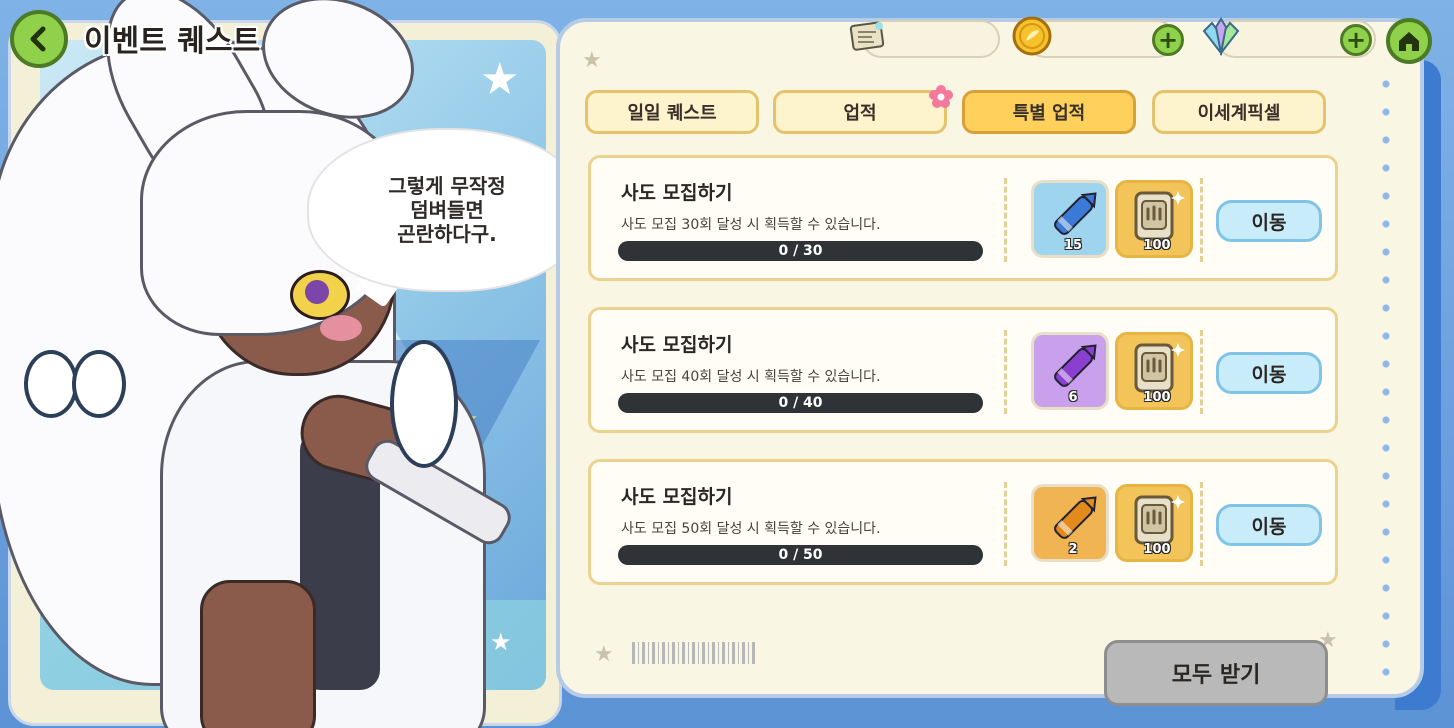  I want to click on scroll-ticket-icon, so click(868, 36).